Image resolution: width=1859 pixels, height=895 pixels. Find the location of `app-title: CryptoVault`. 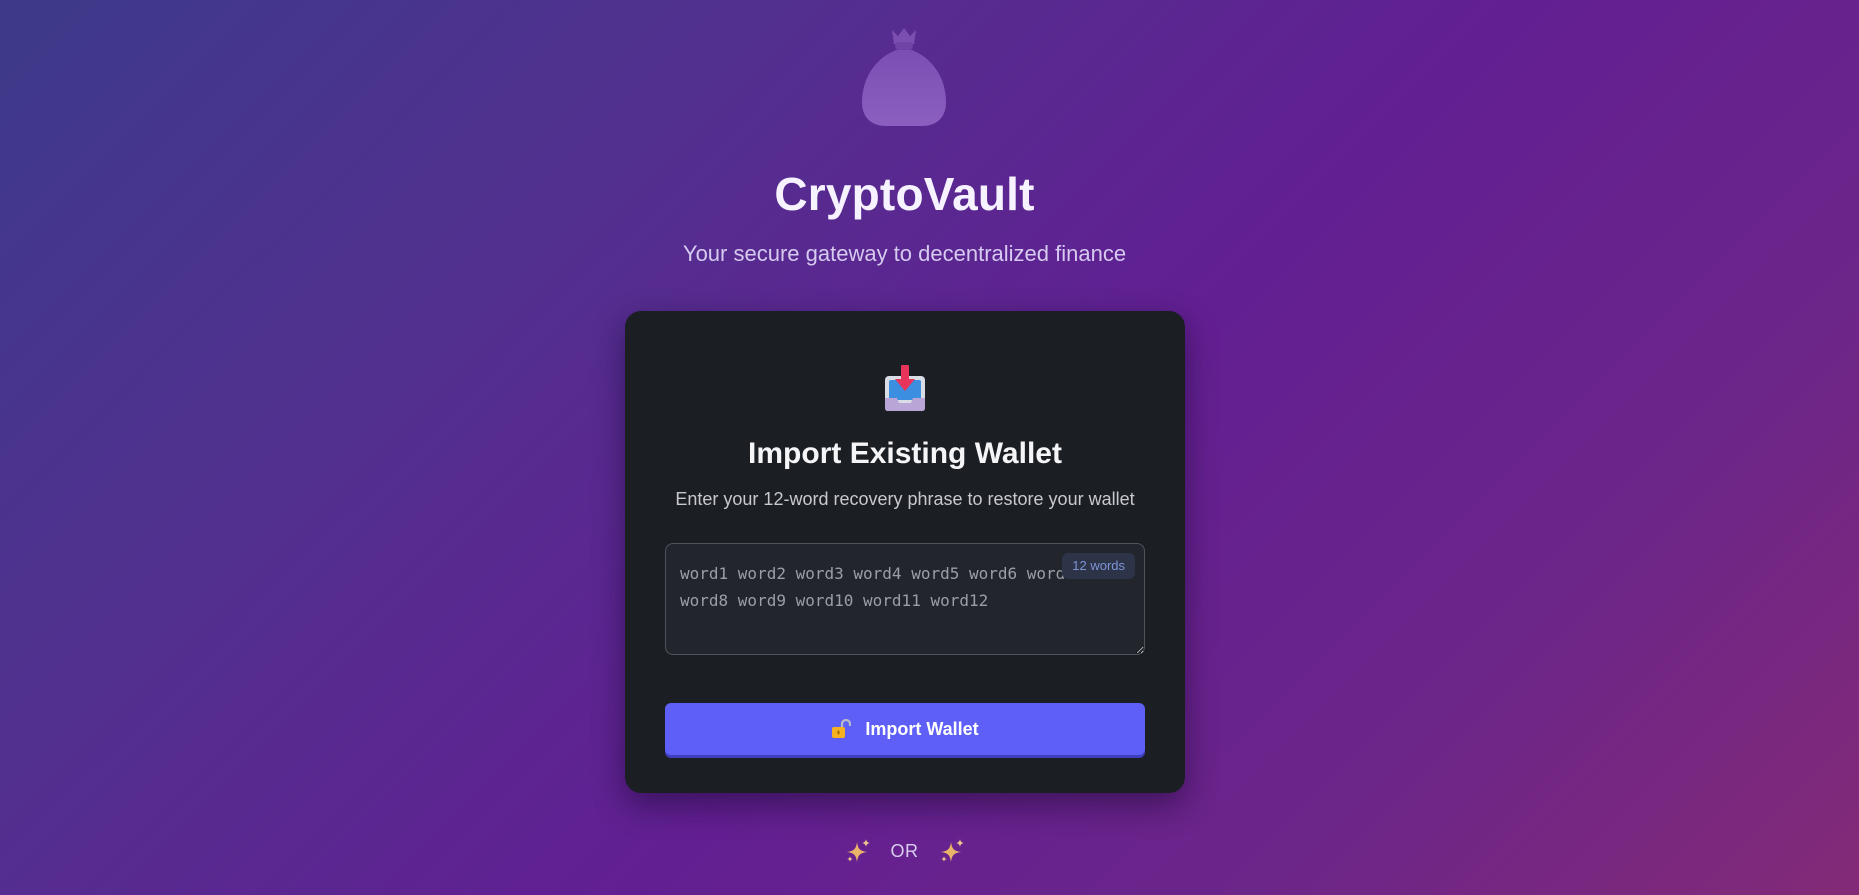

app-title: CryptoVault is located at coordinates (904, 194).